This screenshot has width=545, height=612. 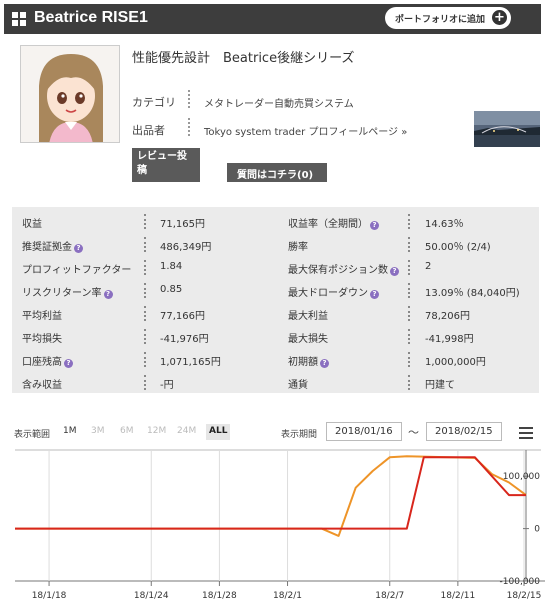 I want to click on product-thumbnail, so click(x=507, y=129).